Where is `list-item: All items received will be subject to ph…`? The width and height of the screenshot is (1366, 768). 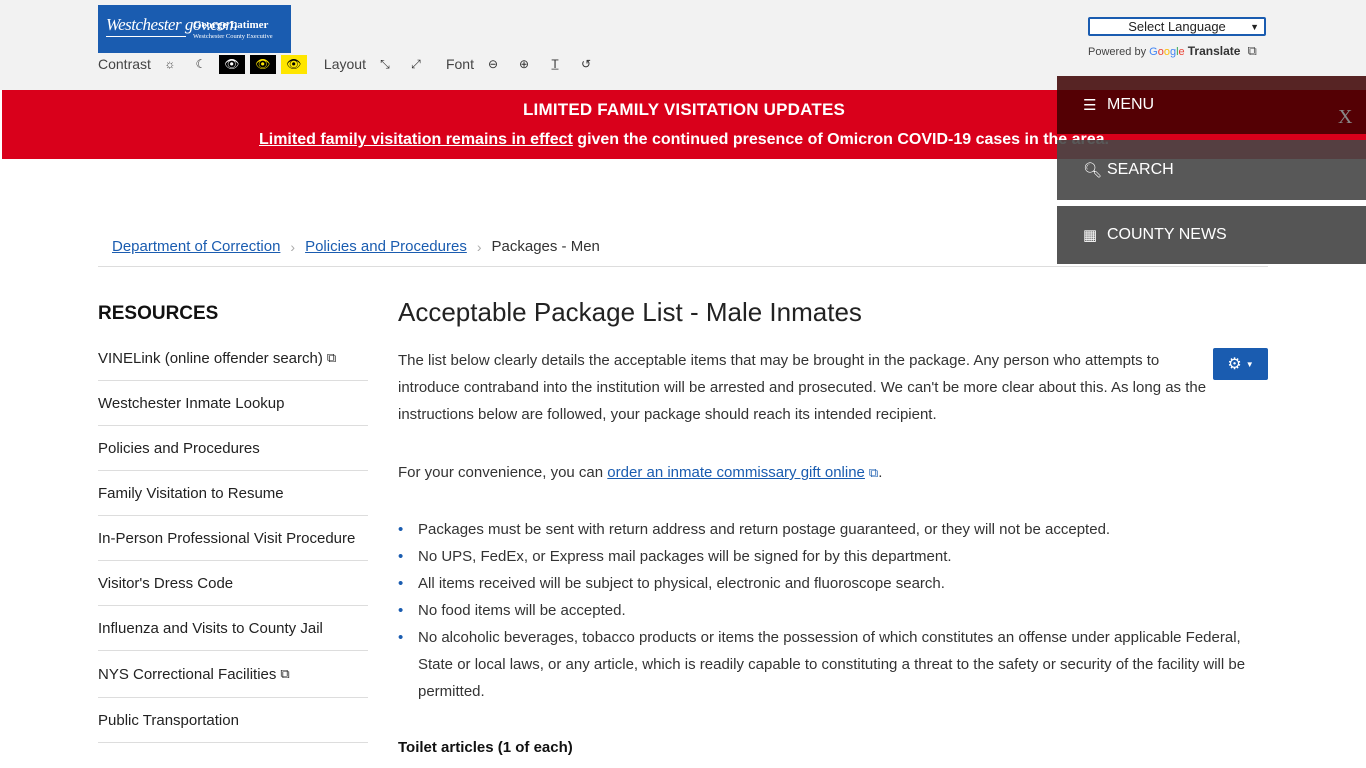
list-item: All items received will be subject to ph… is located at coordinates (828, 583).